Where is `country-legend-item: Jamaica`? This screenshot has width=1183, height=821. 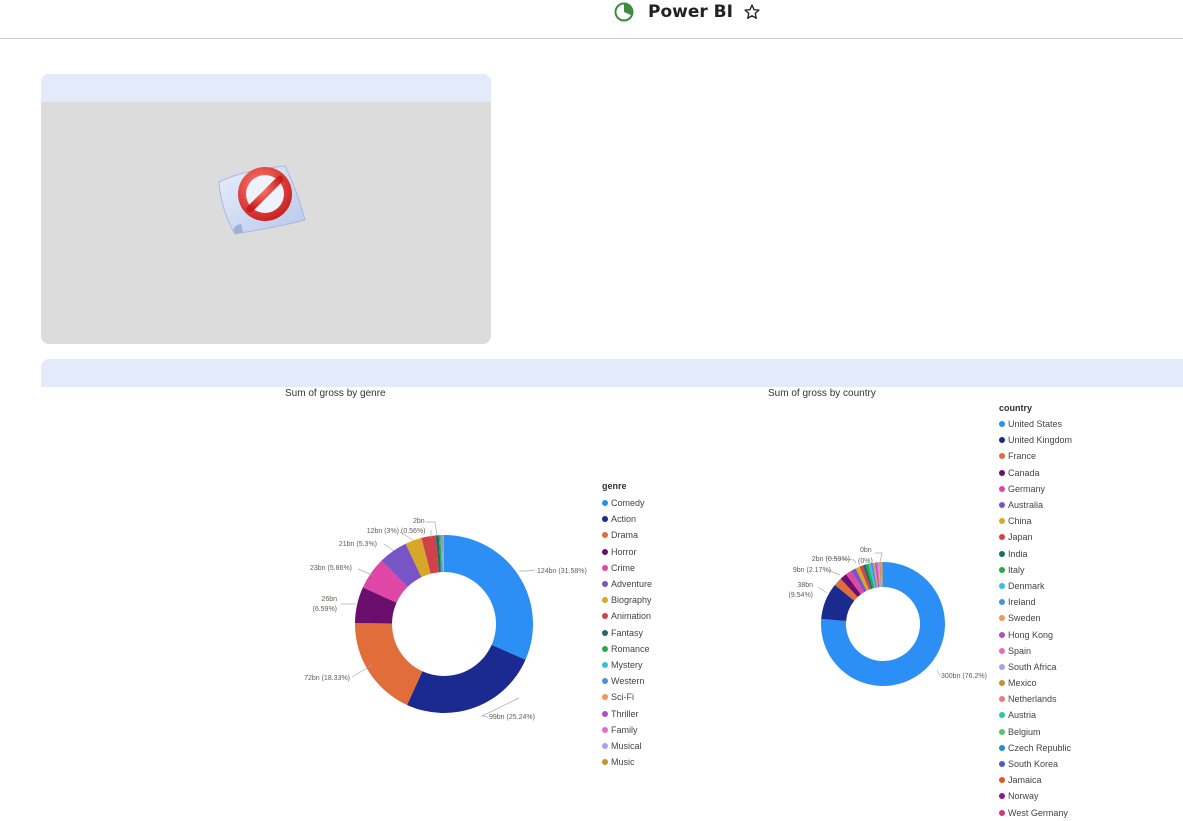 country-legend-item: Jamaica is located at coordinates (1035, 780).